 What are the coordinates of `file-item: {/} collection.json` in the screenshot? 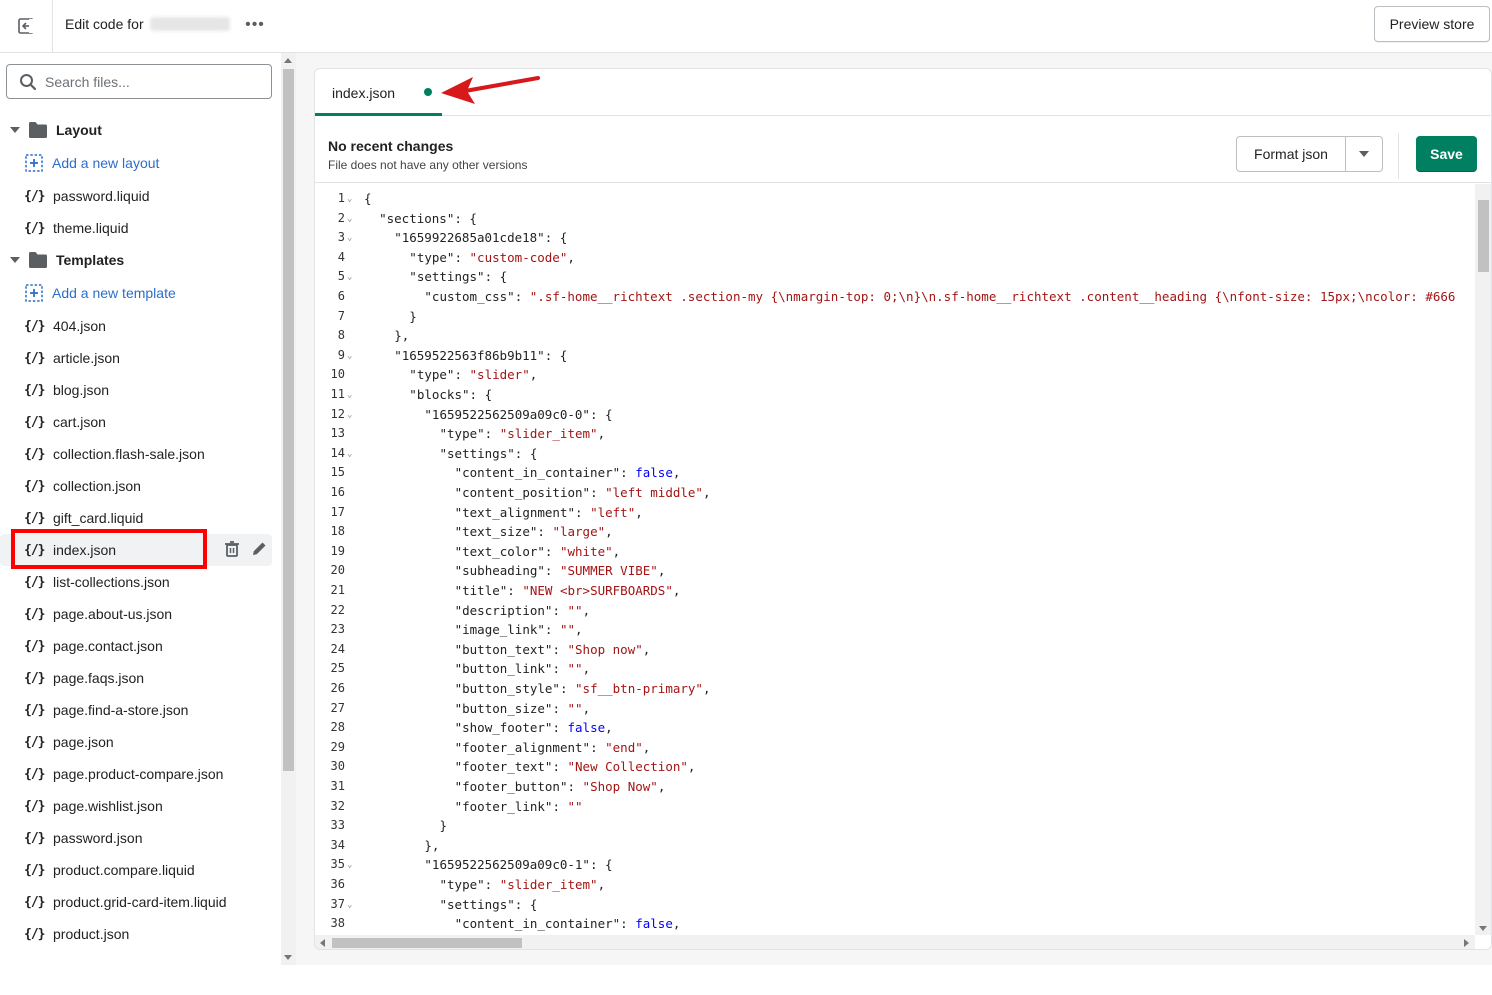 It's located at (140, 486).